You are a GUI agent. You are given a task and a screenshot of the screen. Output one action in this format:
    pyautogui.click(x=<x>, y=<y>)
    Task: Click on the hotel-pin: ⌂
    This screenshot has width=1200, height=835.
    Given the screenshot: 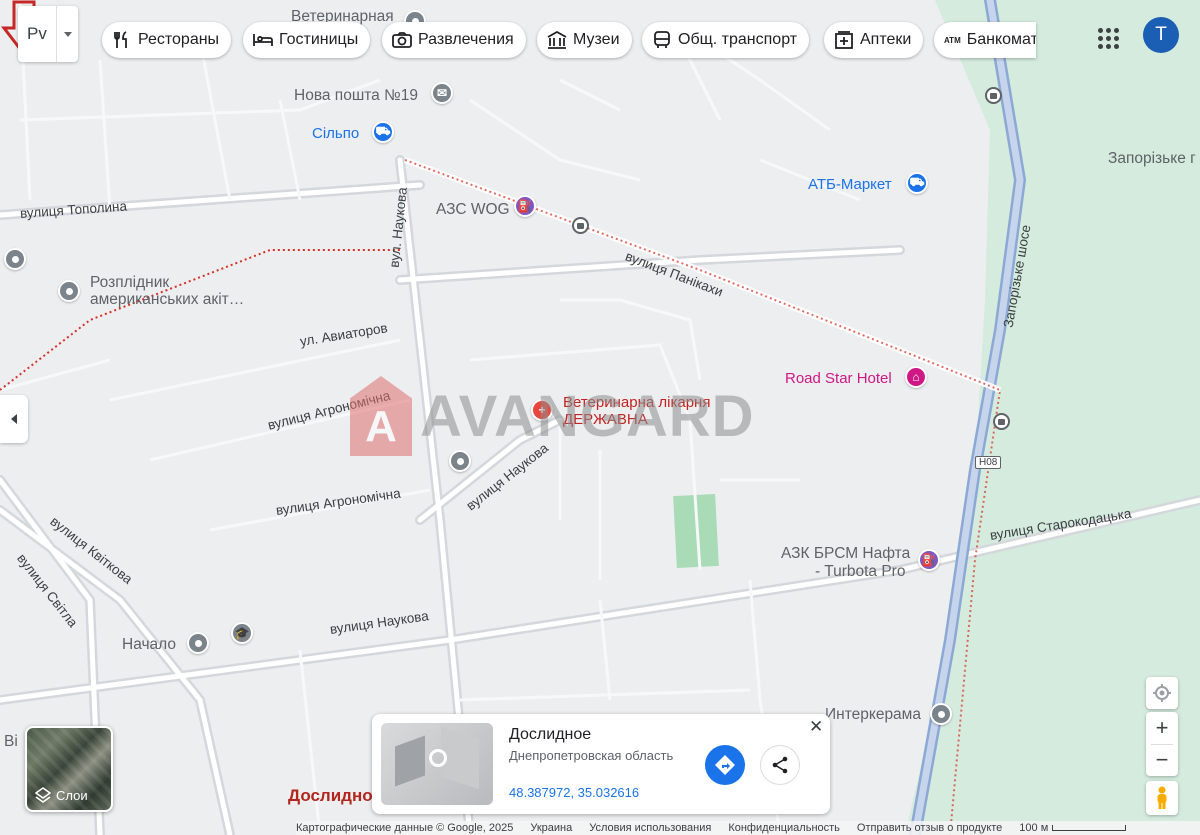 What is the action you would take?
    pyautogui.click(x=916, y=377)
    